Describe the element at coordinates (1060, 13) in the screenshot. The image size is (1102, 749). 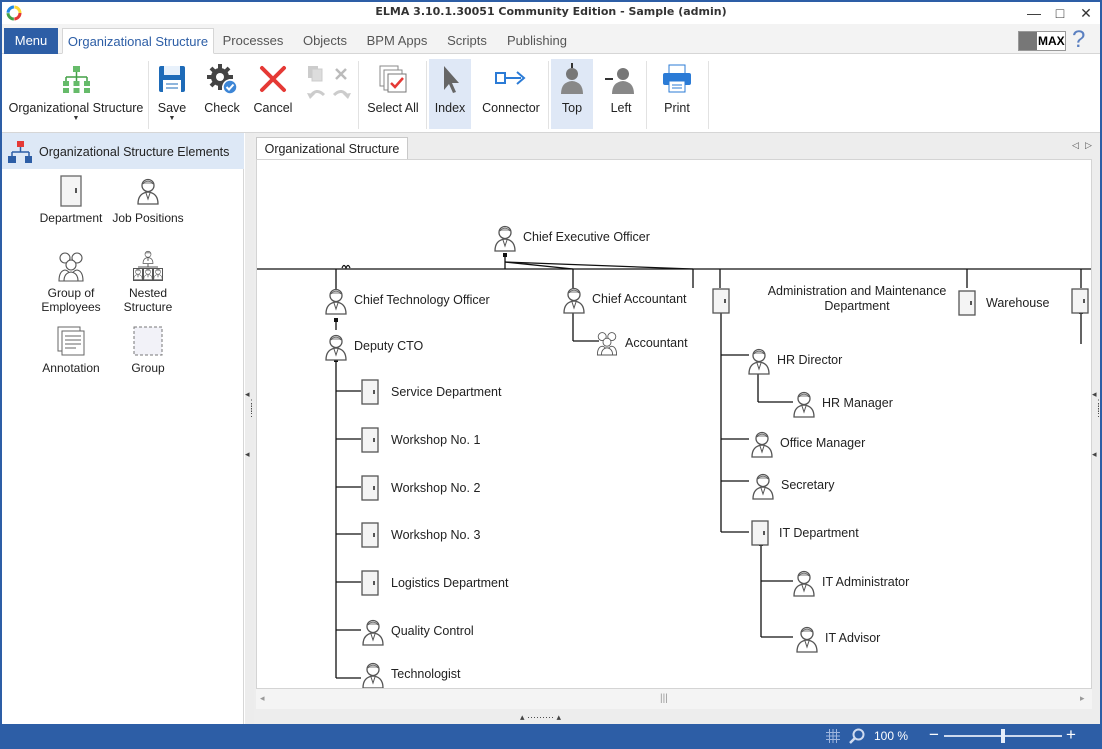
I see `maximize-button: □` at that location.